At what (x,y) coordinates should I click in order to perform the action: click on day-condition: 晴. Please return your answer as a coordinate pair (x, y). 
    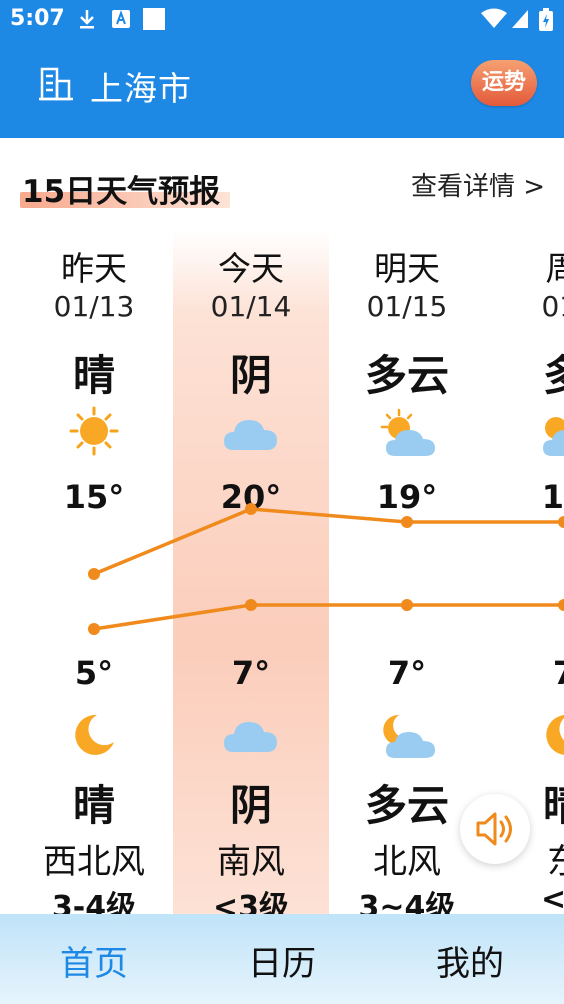
    Looking at the image, I should click on (93, 375).